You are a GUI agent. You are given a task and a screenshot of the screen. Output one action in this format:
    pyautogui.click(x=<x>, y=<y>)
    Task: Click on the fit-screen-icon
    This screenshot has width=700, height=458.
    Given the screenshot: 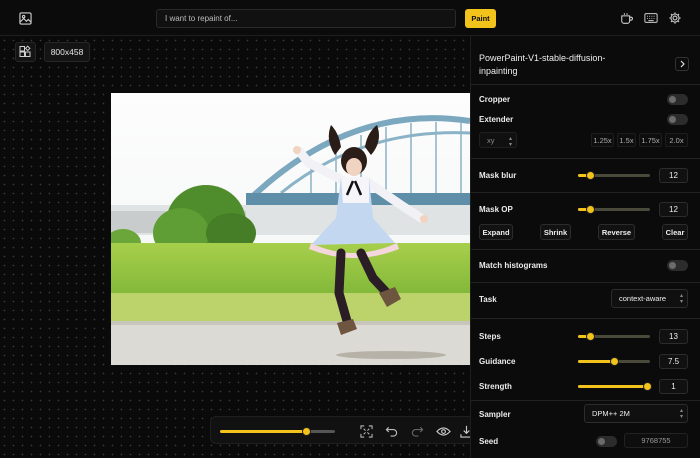 What is the action you would take?
    pyautogui.click(x=366, y=431)
    